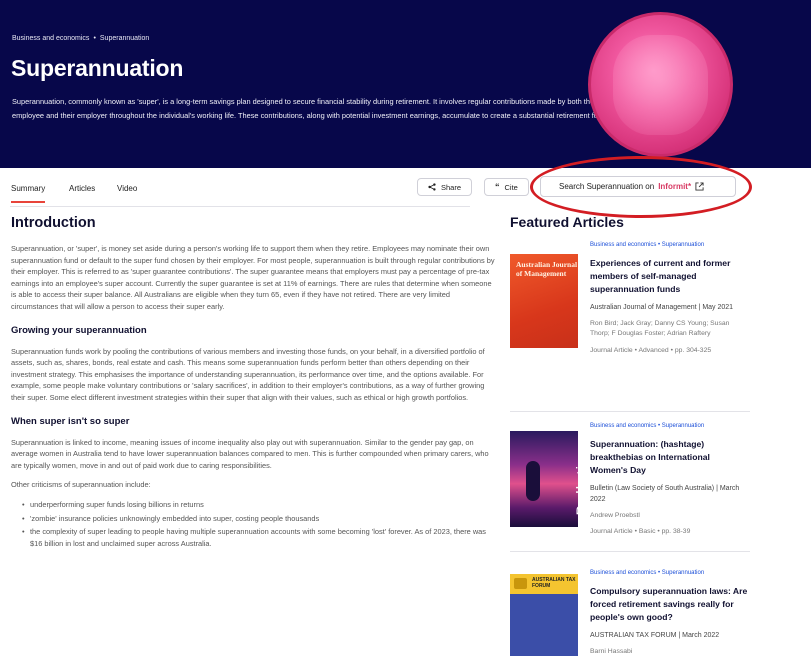 This screenshot has width=811, height=656. Describe the element at coordinates (432, 187) in the screenshot. I see `share-icon` at that location.